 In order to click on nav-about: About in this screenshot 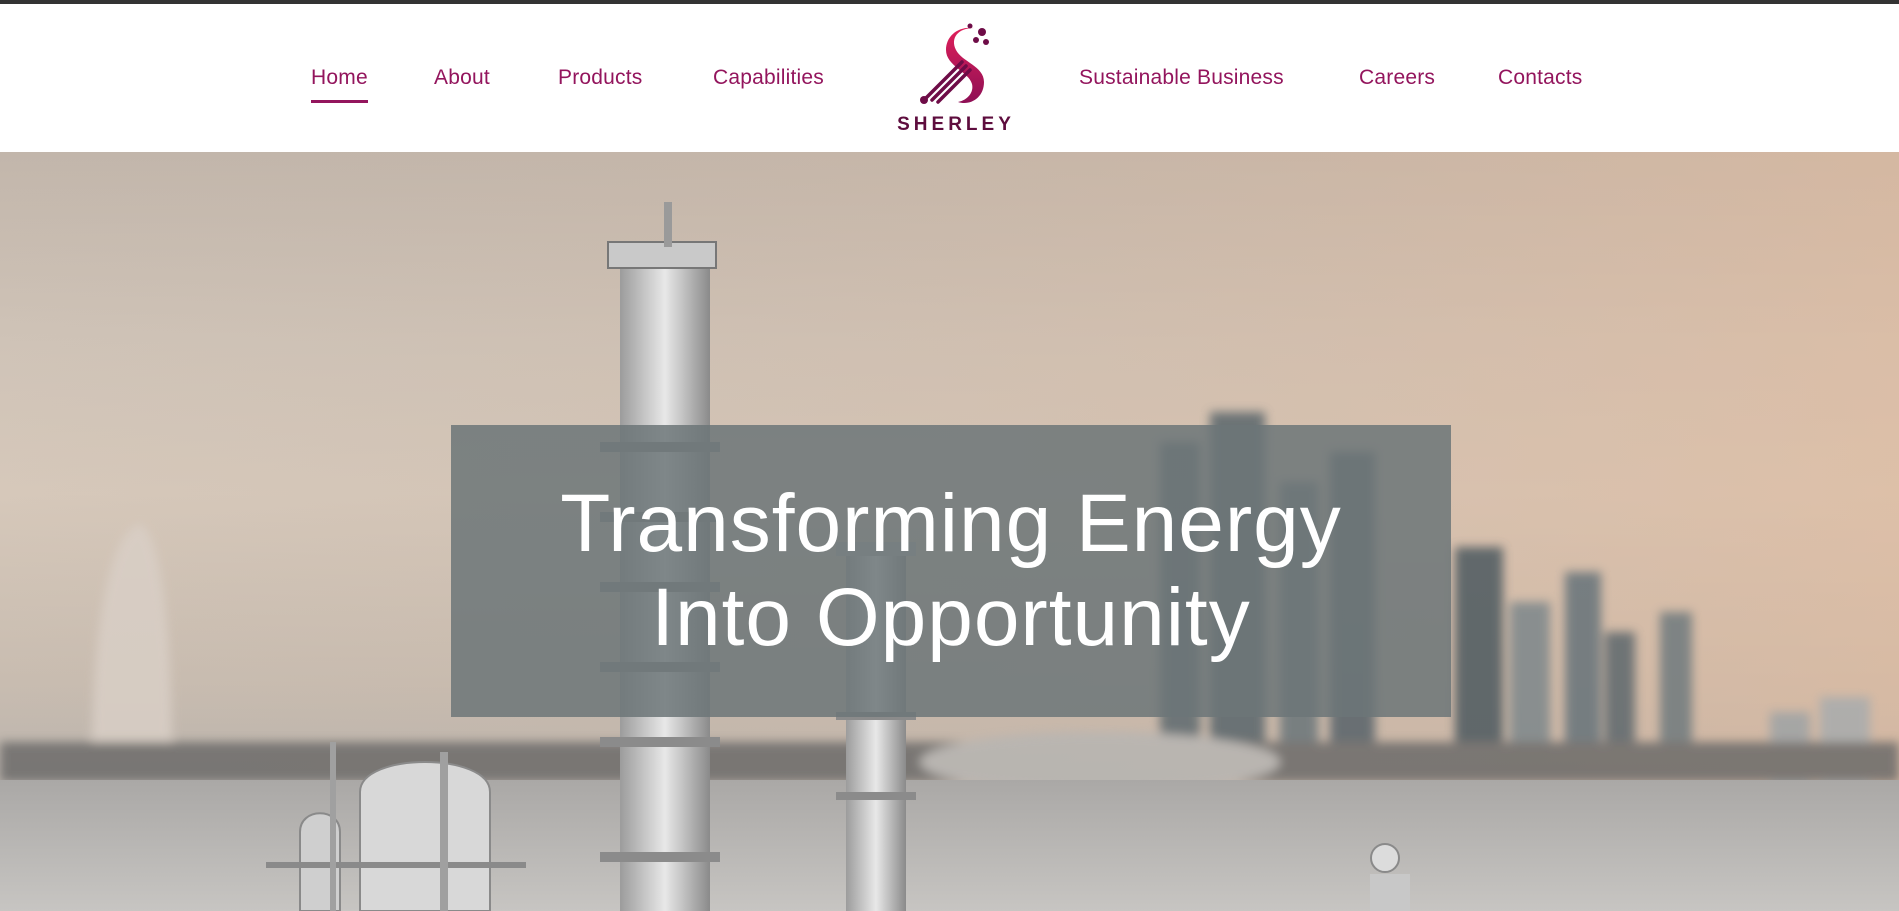, I will do `click(462, 78)`.